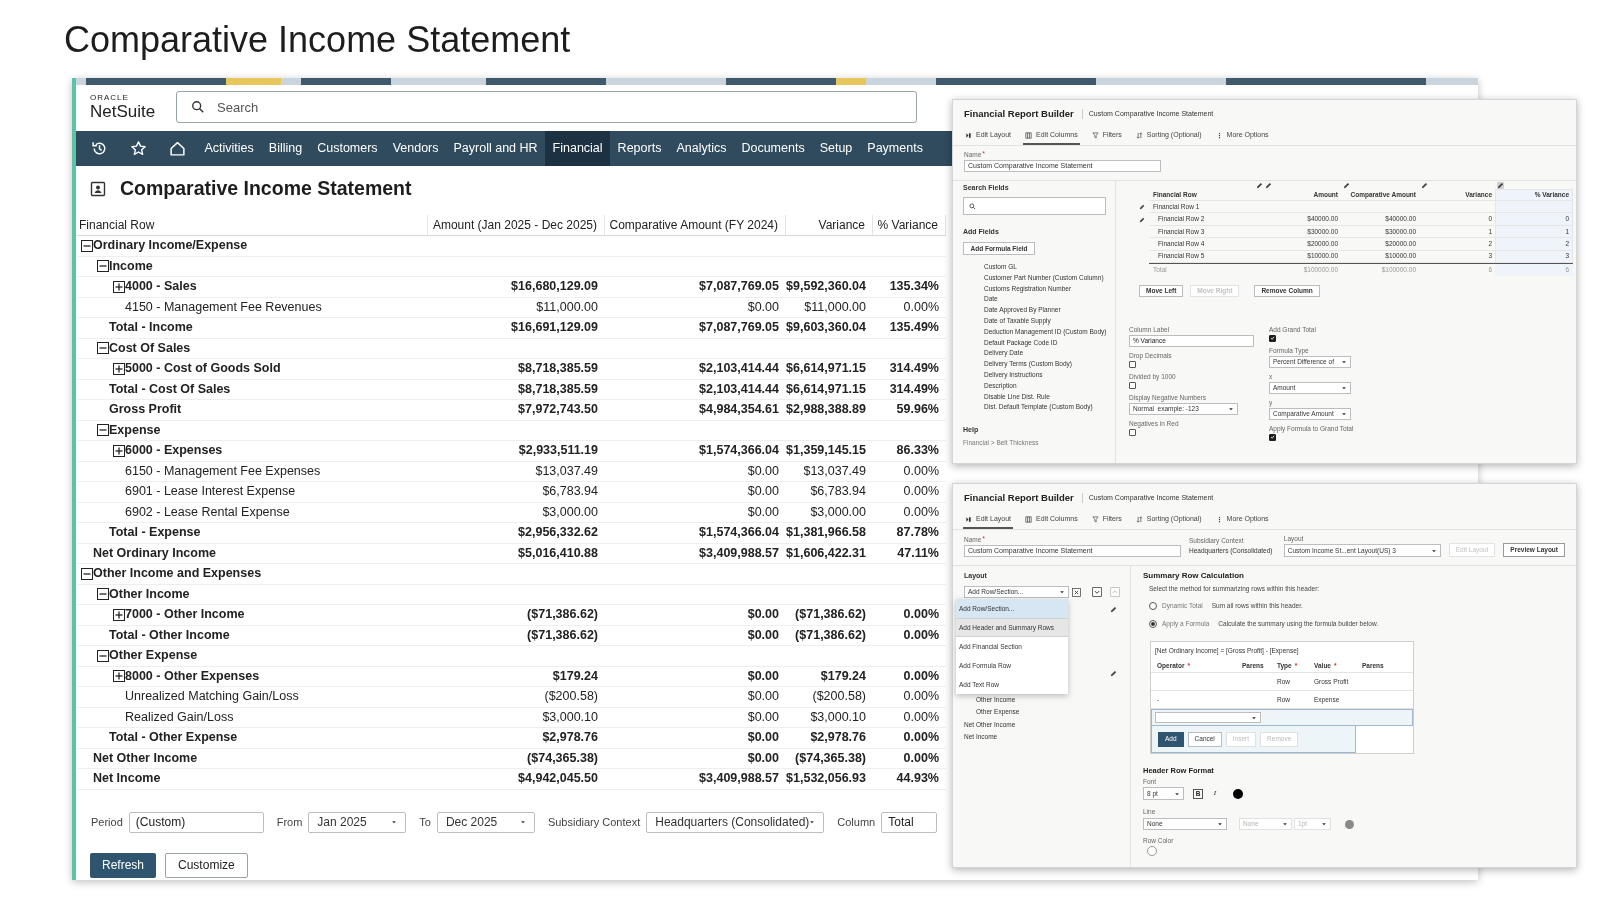 This screenshot has width=1600, height=900. I want to click on search-icon, so click(972, 206).